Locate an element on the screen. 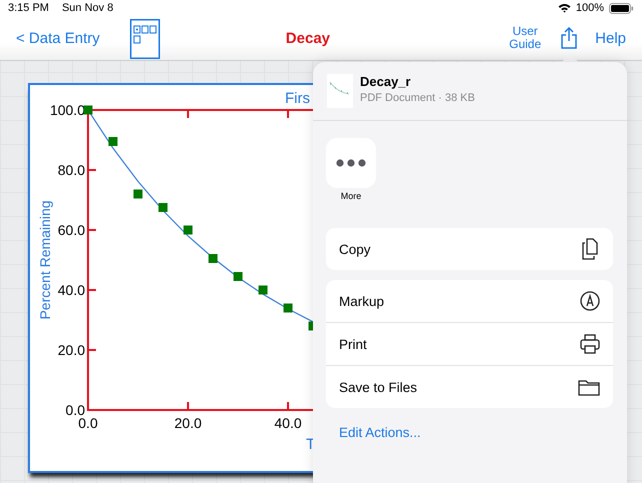 The width and height of the screenshot is (642, 483). y-tick-label: 0.0 is located at coordinates (75, 410).